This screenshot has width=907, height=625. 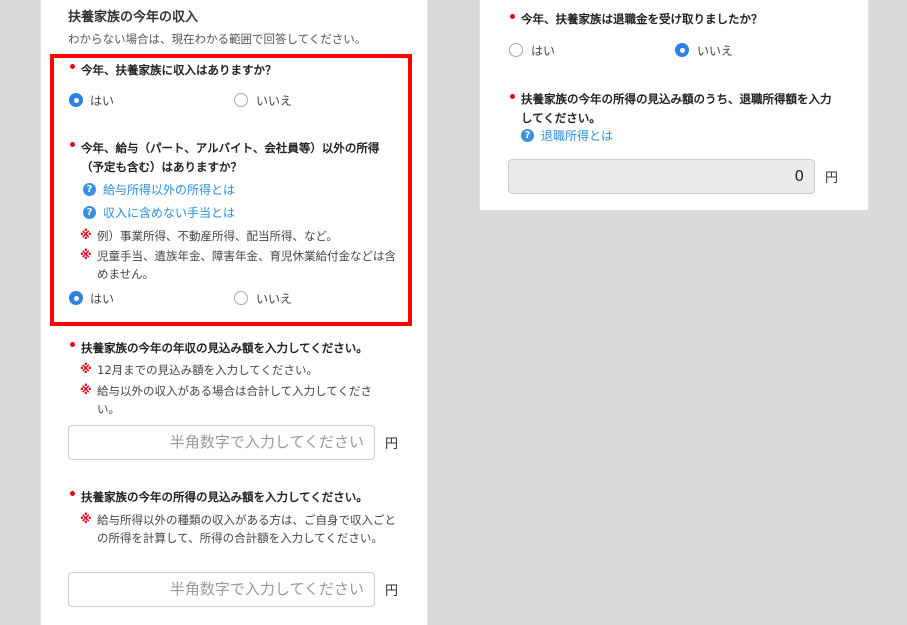 I want to click on section-title: 扶養家族の今年の収入, so click(x=133, y=17).